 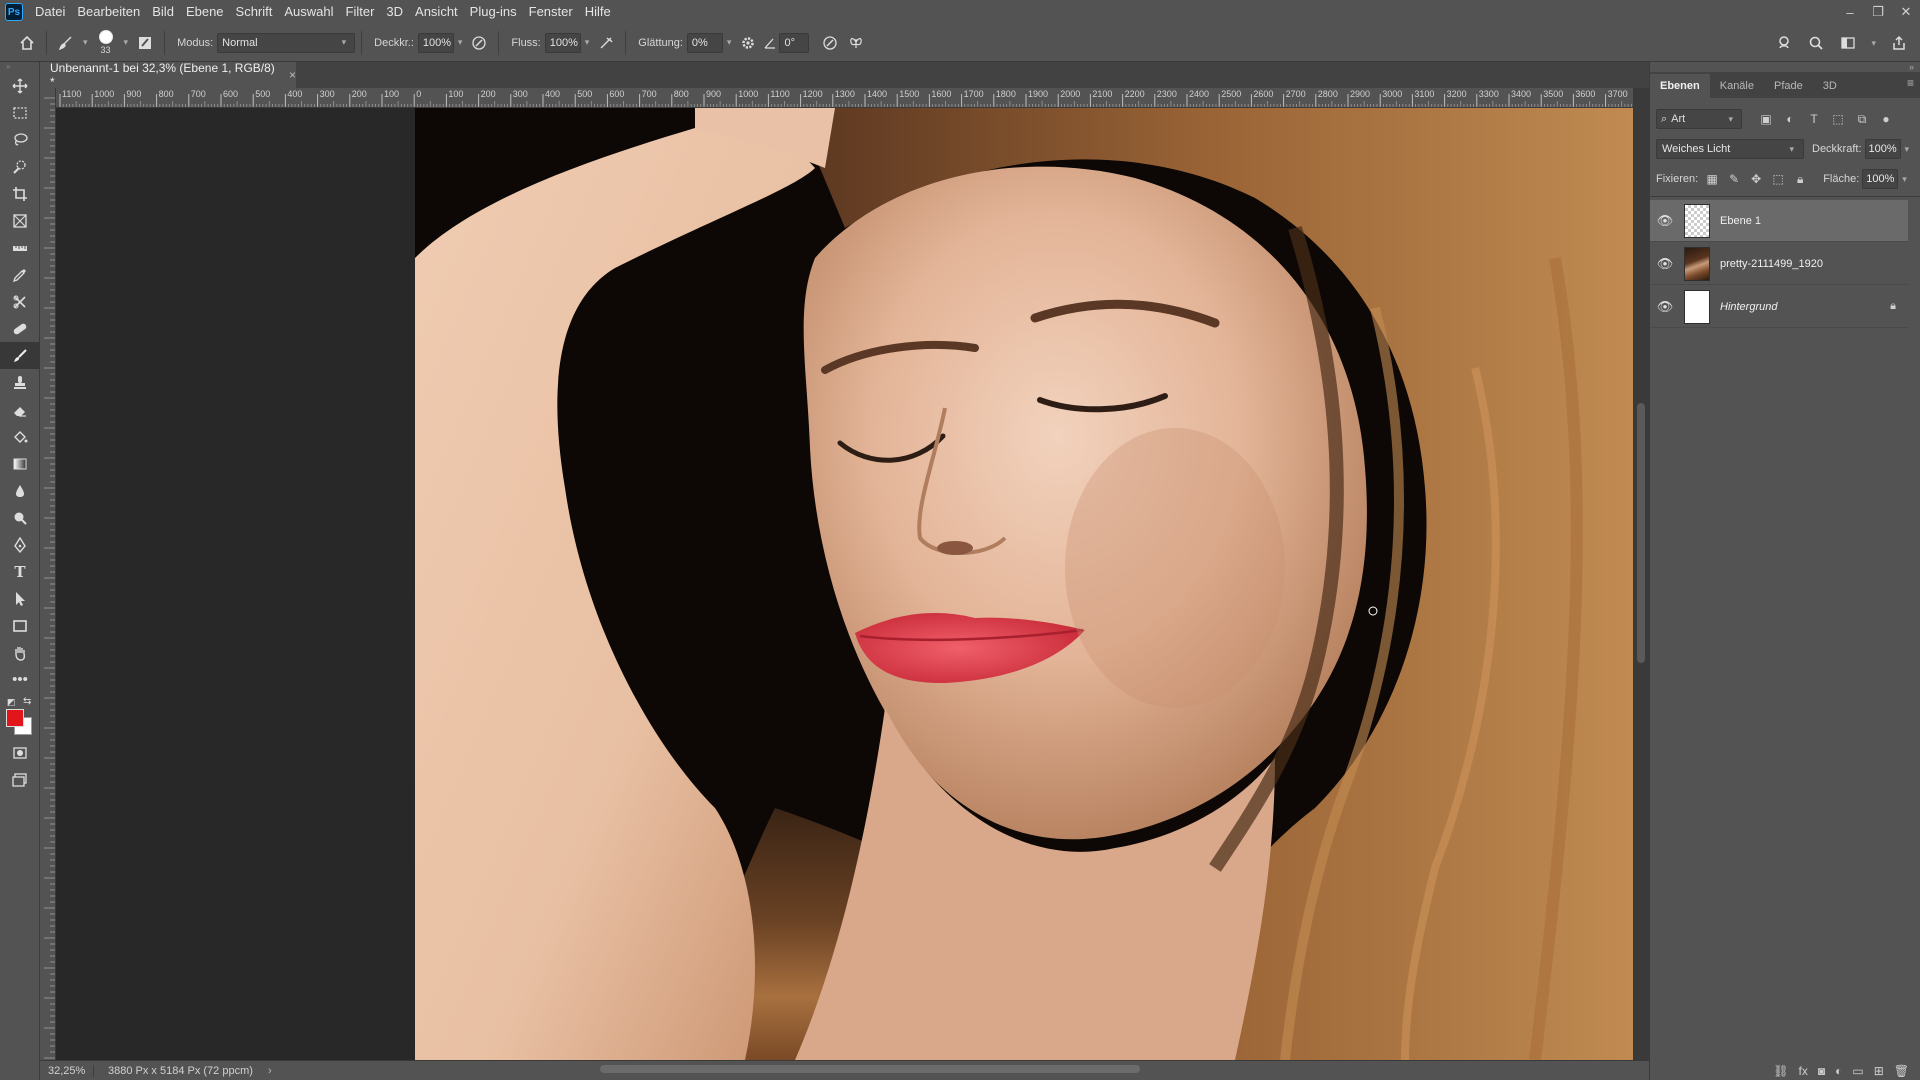 I want to click on marquee-tool-icon, so click(x=20, y=112).